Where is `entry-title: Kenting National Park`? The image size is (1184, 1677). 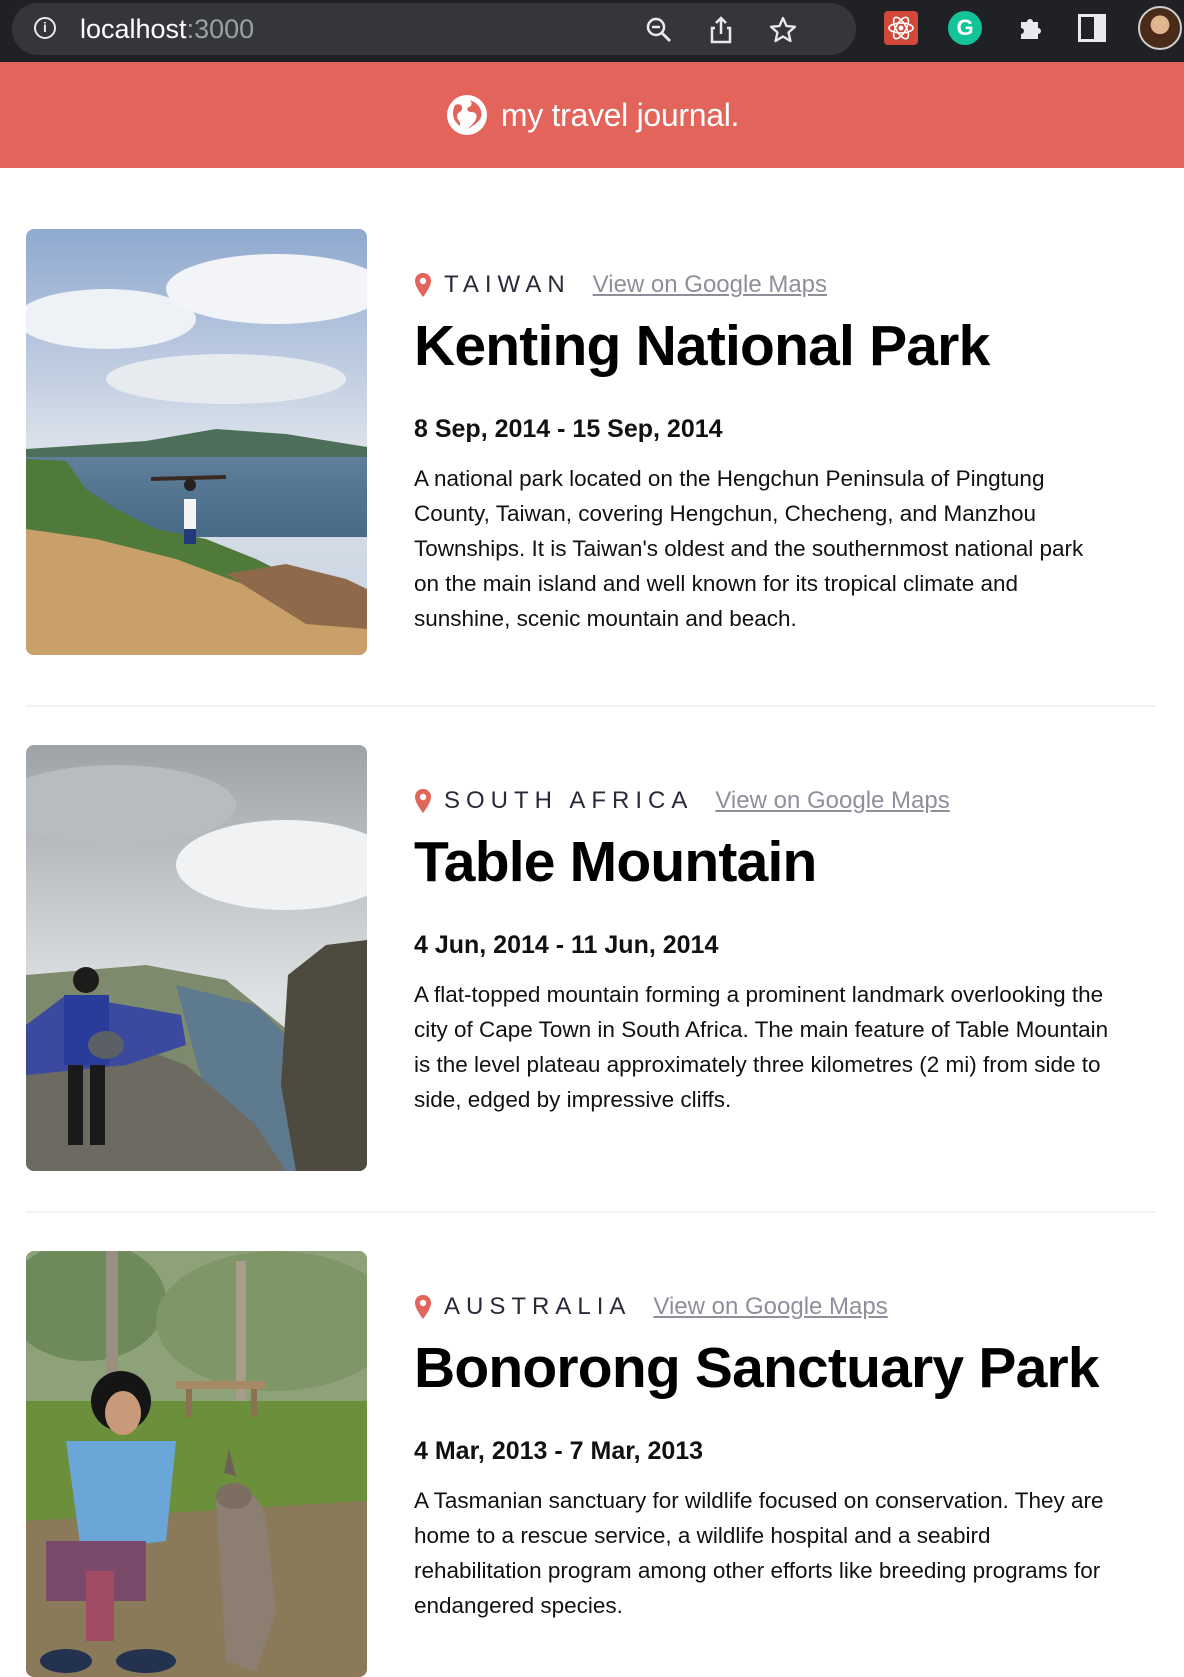
entry-title: Kenting National Park is located at coordinates (702, 346).